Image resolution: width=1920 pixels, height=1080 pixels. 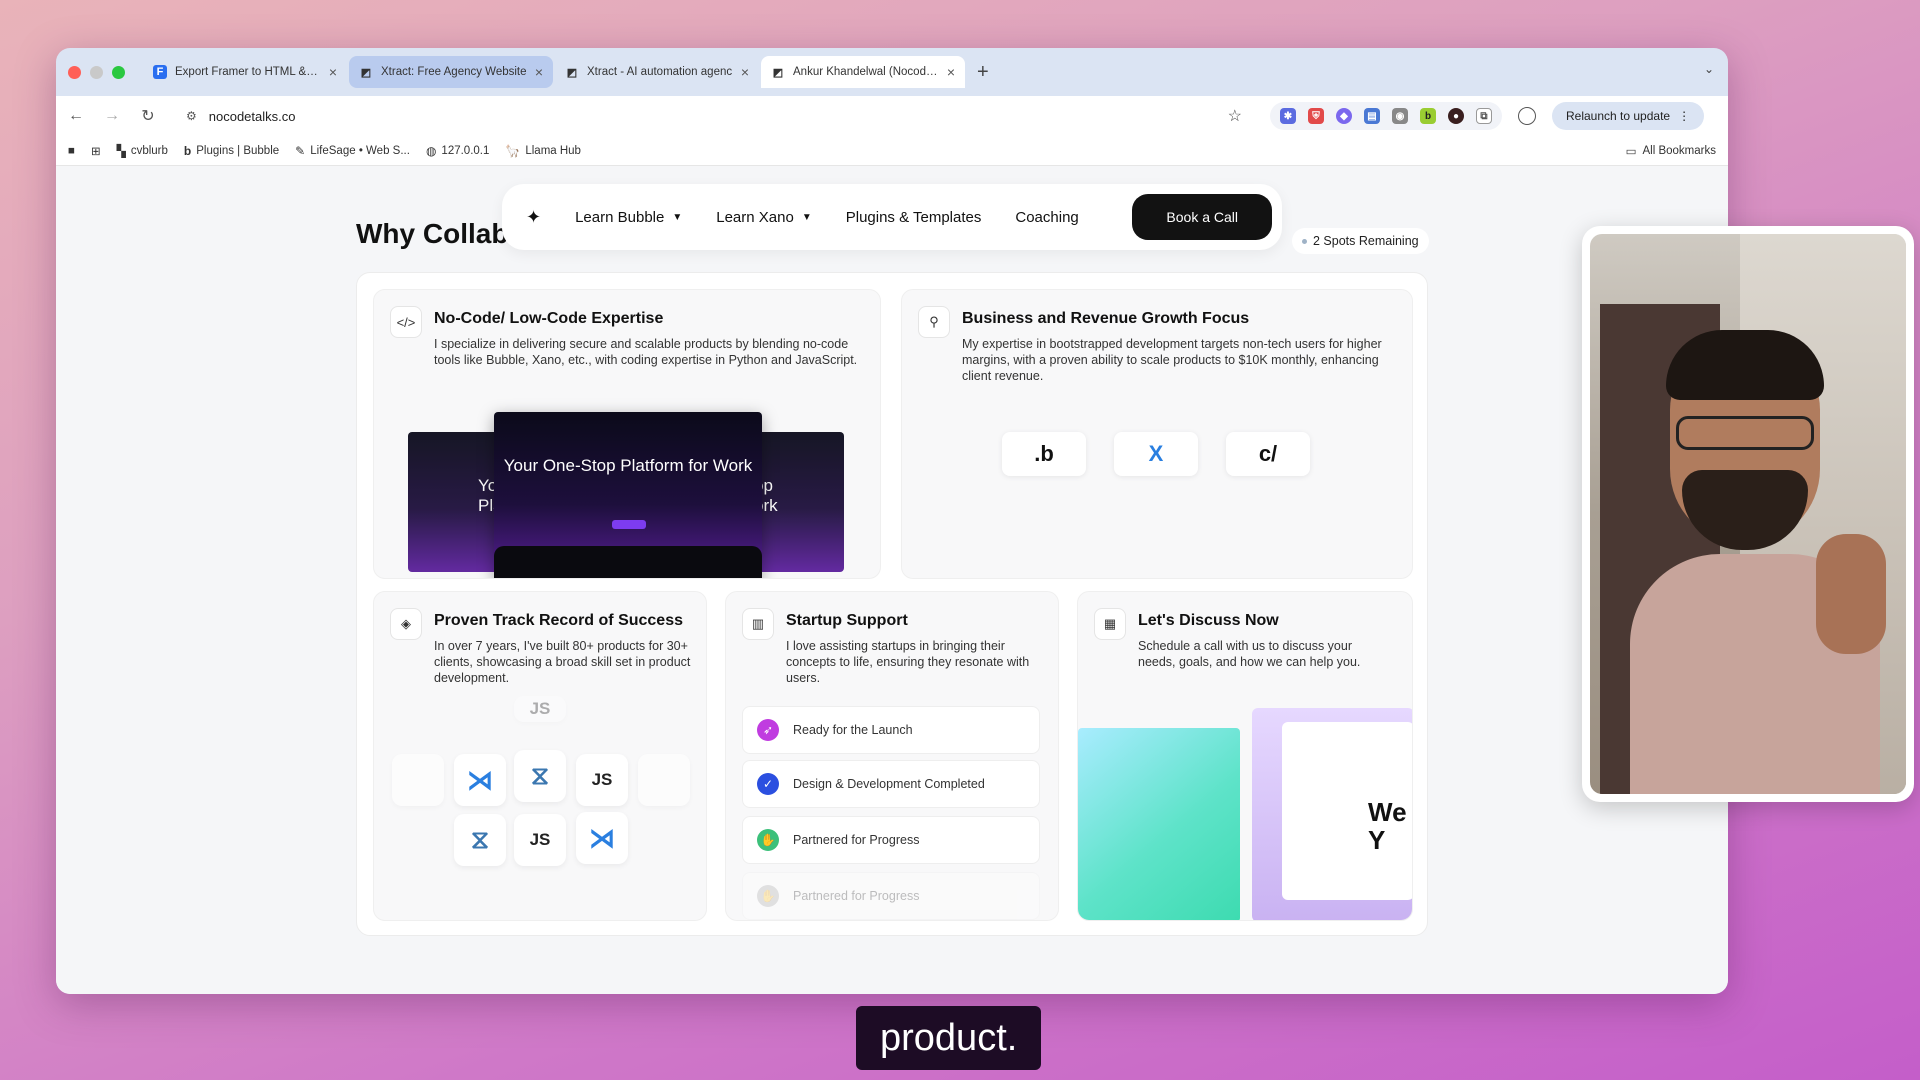 I want to click on video-caption: product., so click(x=949, y=1038).